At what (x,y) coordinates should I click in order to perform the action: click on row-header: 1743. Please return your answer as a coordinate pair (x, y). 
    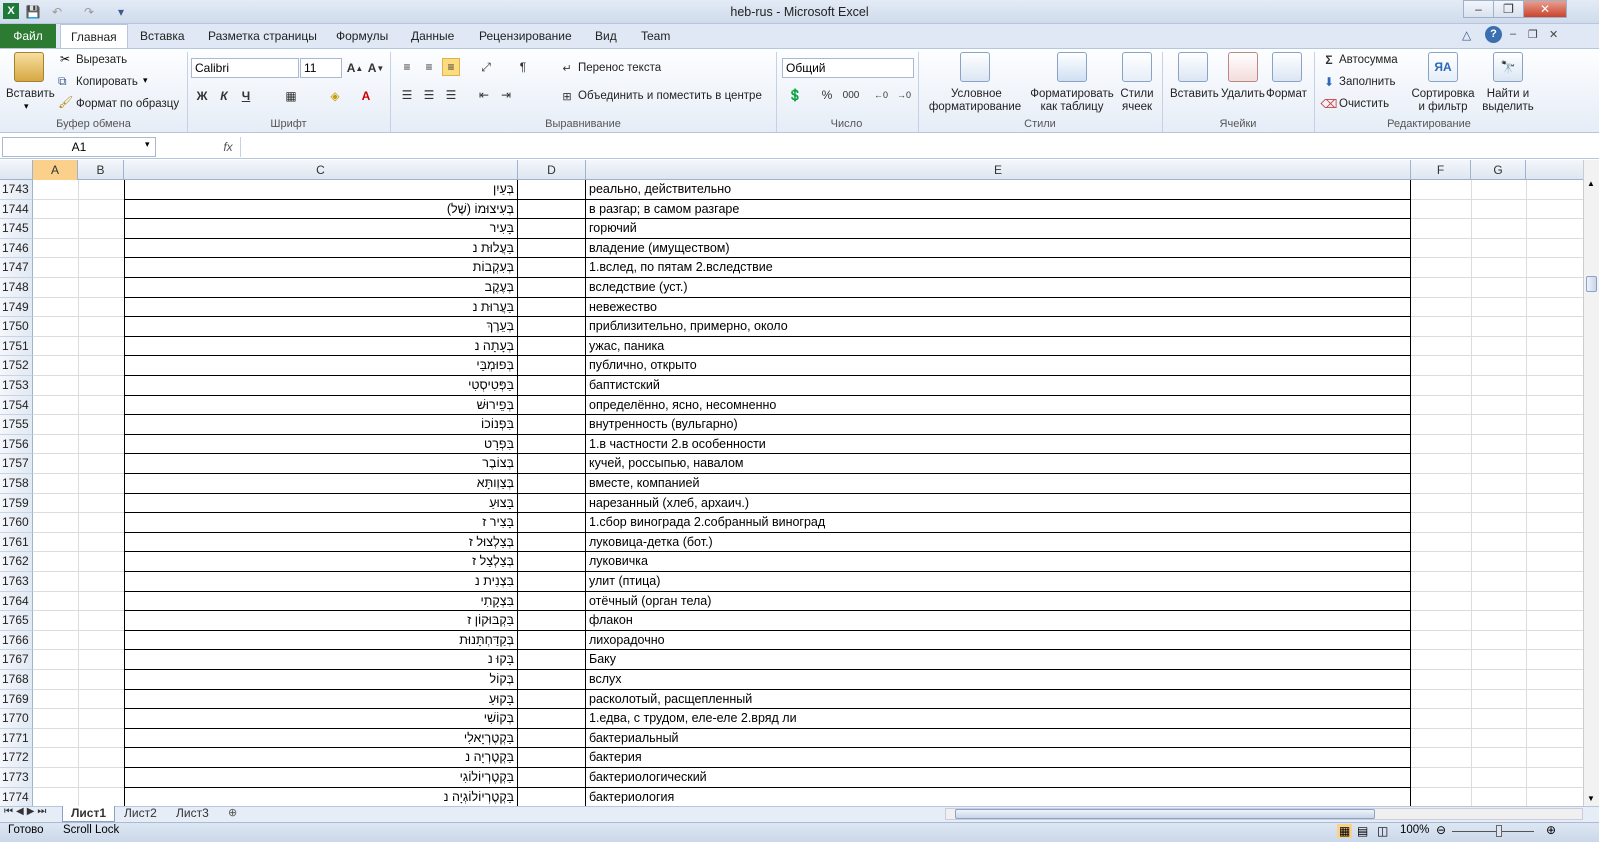
    Looking at the image, I should click on (16, 190).